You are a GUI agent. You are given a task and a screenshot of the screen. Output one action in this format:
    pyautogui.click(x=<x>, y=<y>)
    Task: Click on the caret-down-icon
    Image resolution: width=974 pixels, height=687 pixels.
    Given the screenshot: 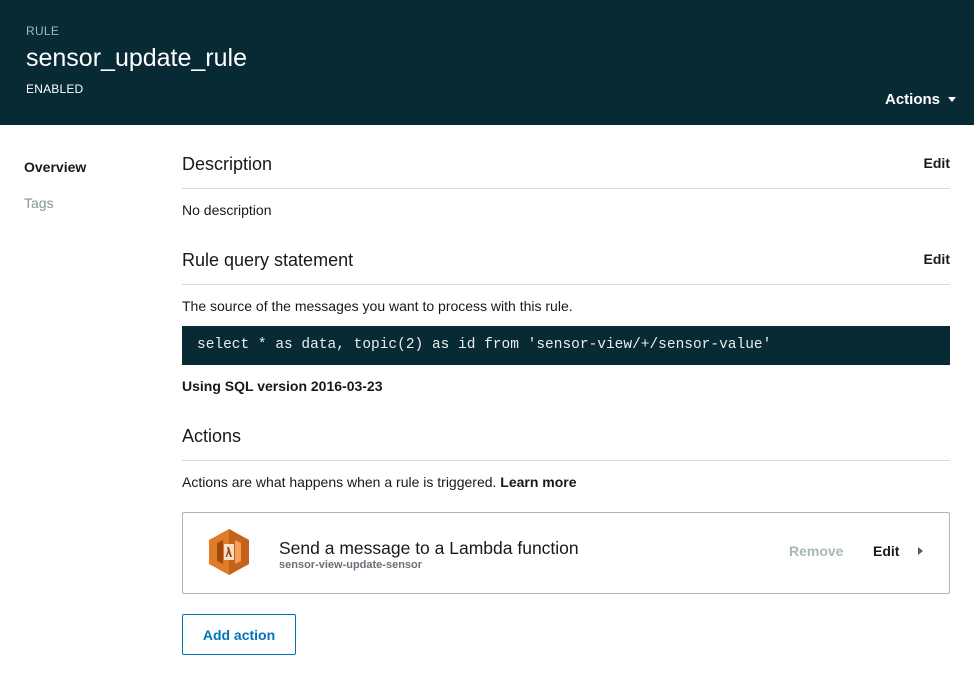 What is the action you would take?
    pyautogui.click(x=952, y=99)
    